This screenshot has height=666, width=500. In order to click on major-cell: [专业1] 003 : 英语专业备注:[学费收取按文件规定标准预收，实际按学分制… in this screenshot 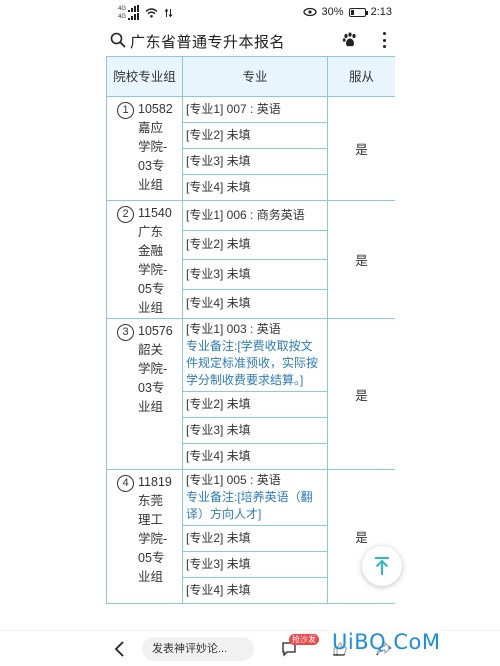, I will do `click(255, 355)`.